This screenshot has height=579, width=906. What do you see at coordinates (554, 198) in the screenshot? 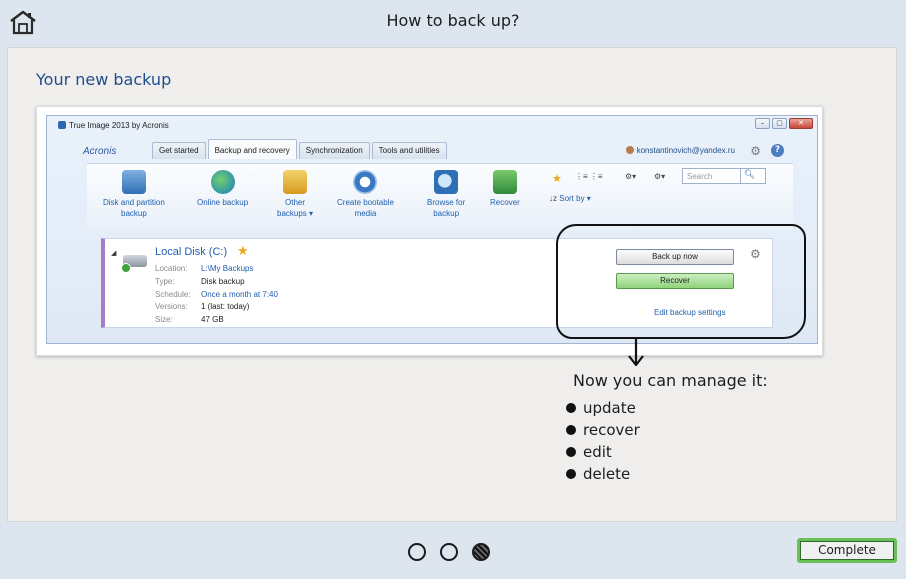
I see `sort-icon: ↓z` at bounding box center [554, 198].